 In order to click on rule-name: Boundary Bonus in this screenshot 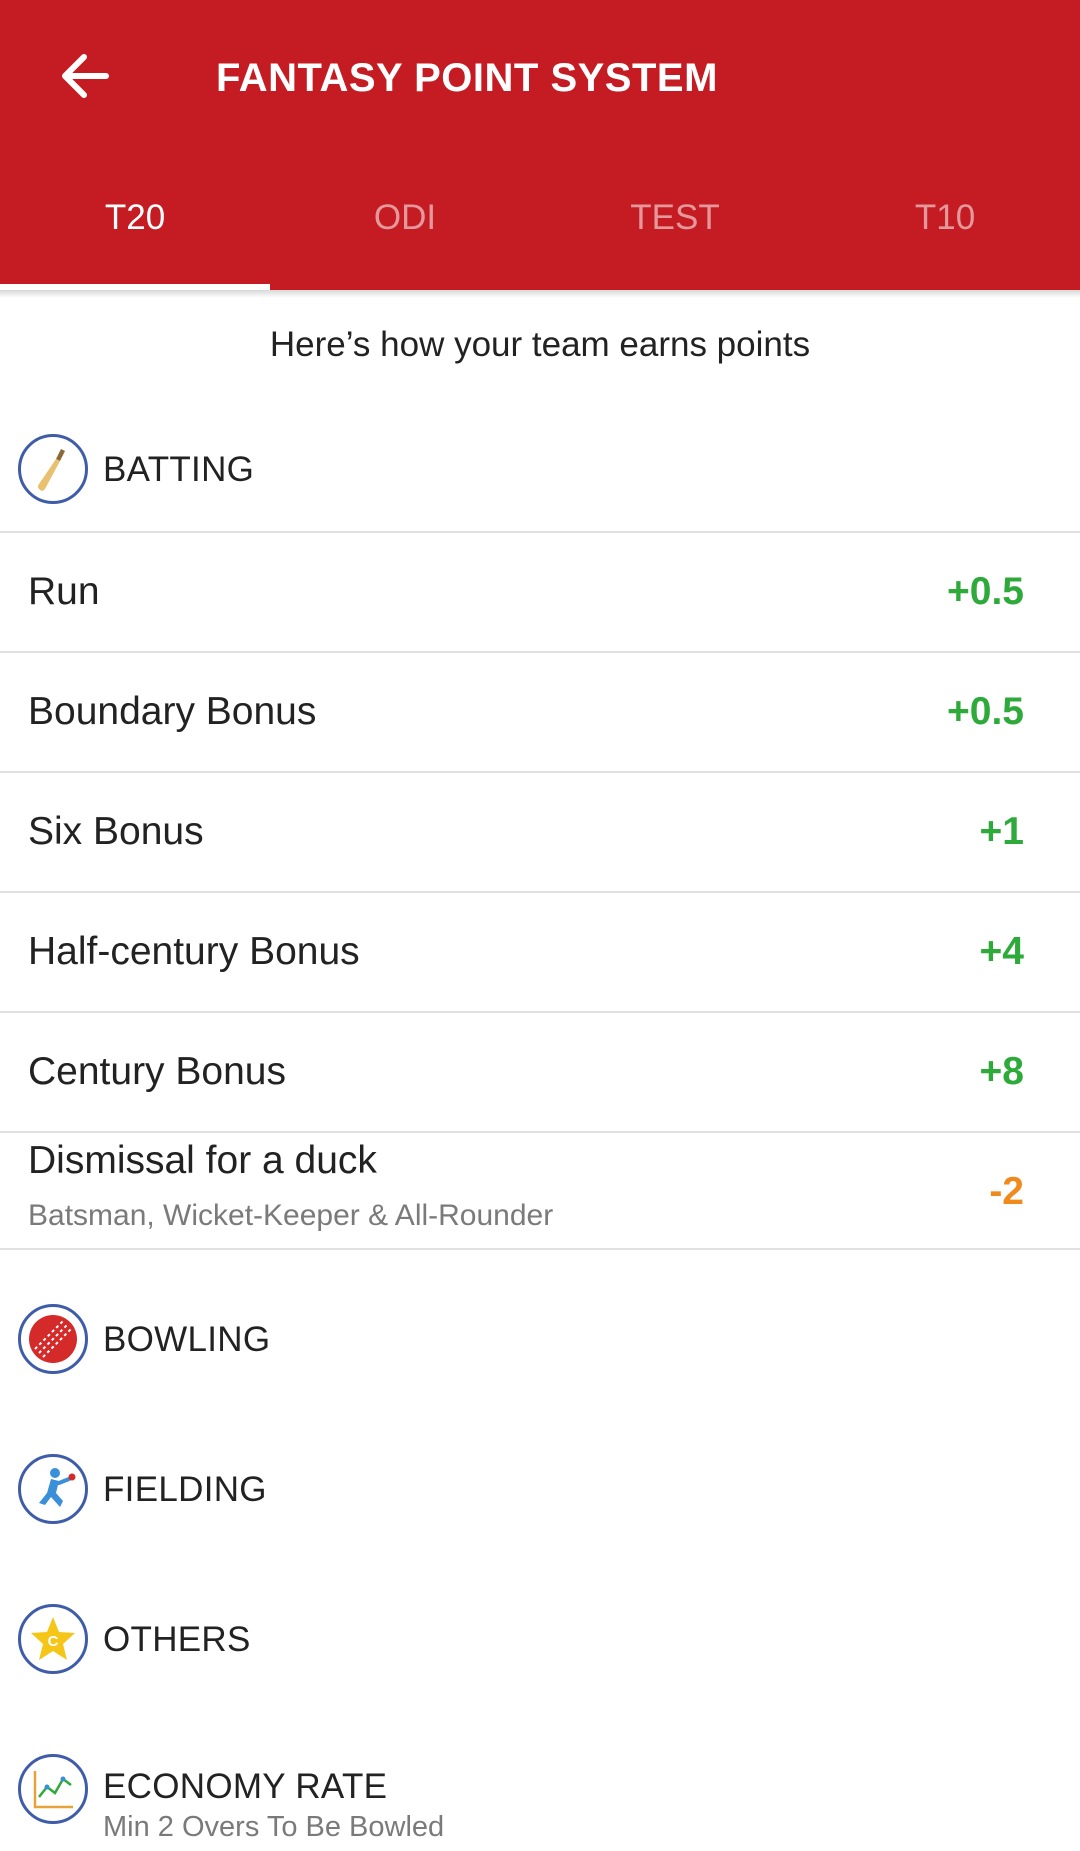, I will do `click(172, 711)`.